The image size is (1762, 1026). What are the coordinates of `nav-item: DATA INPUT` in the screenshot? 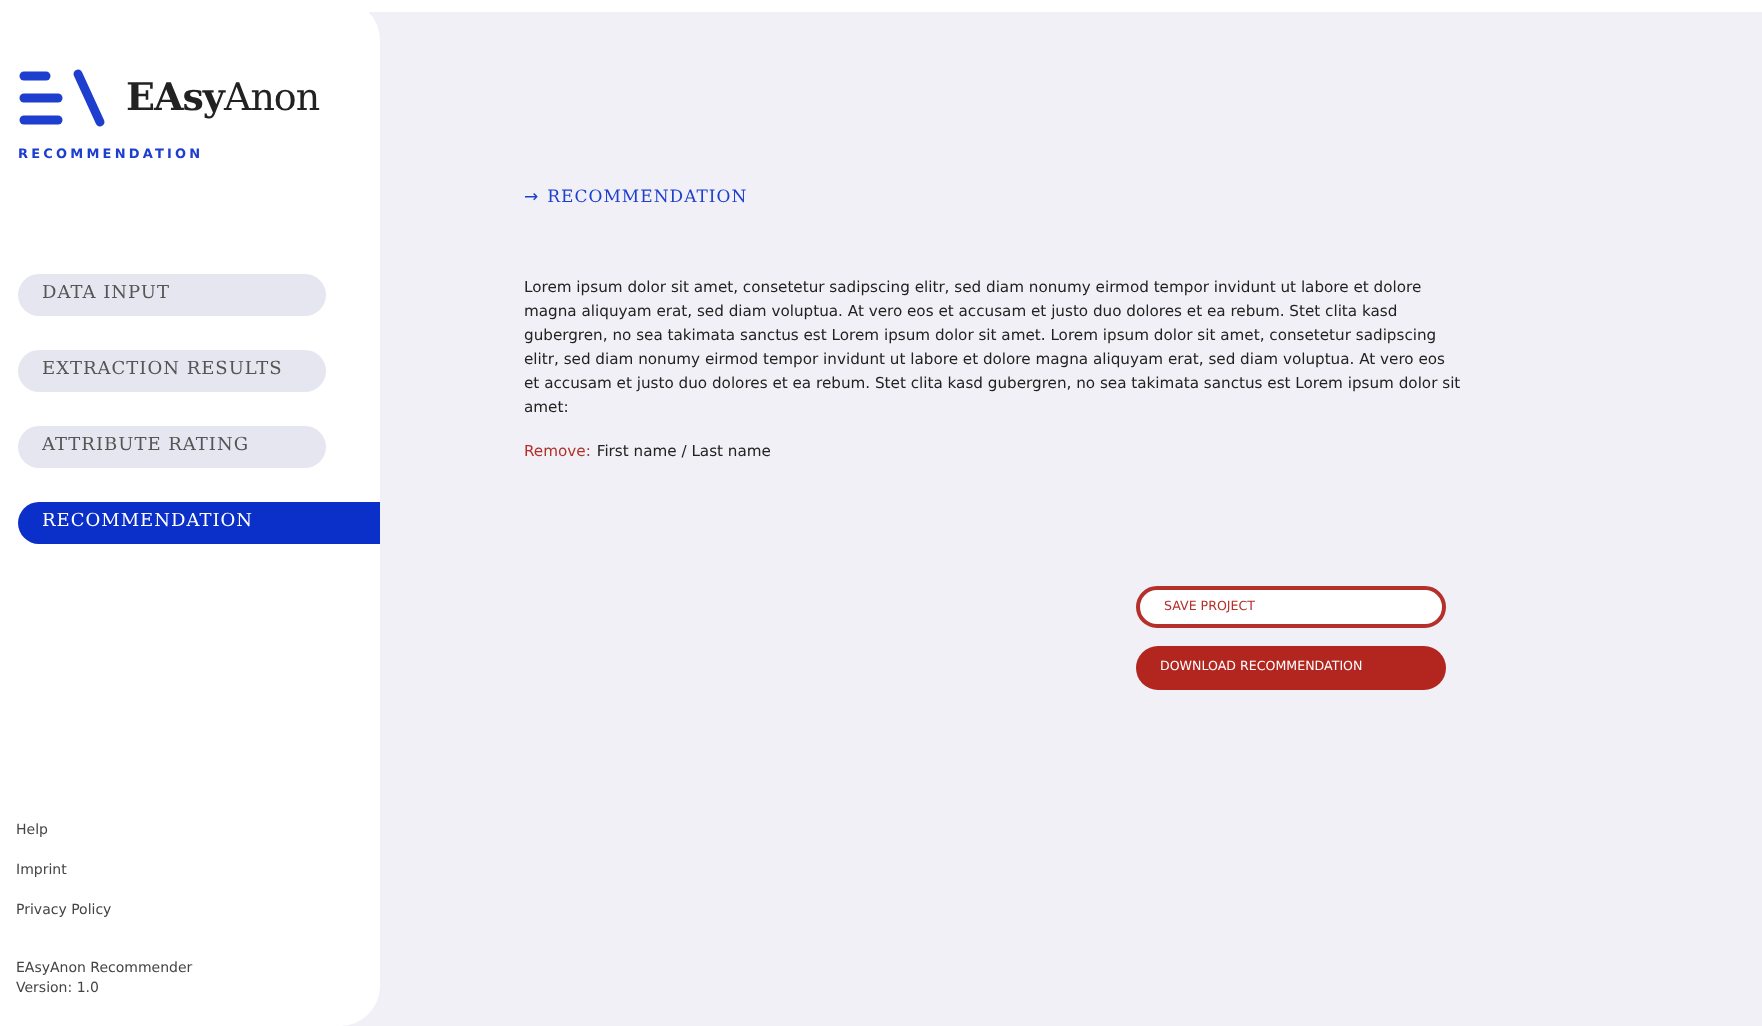 It's located at (172, 295).